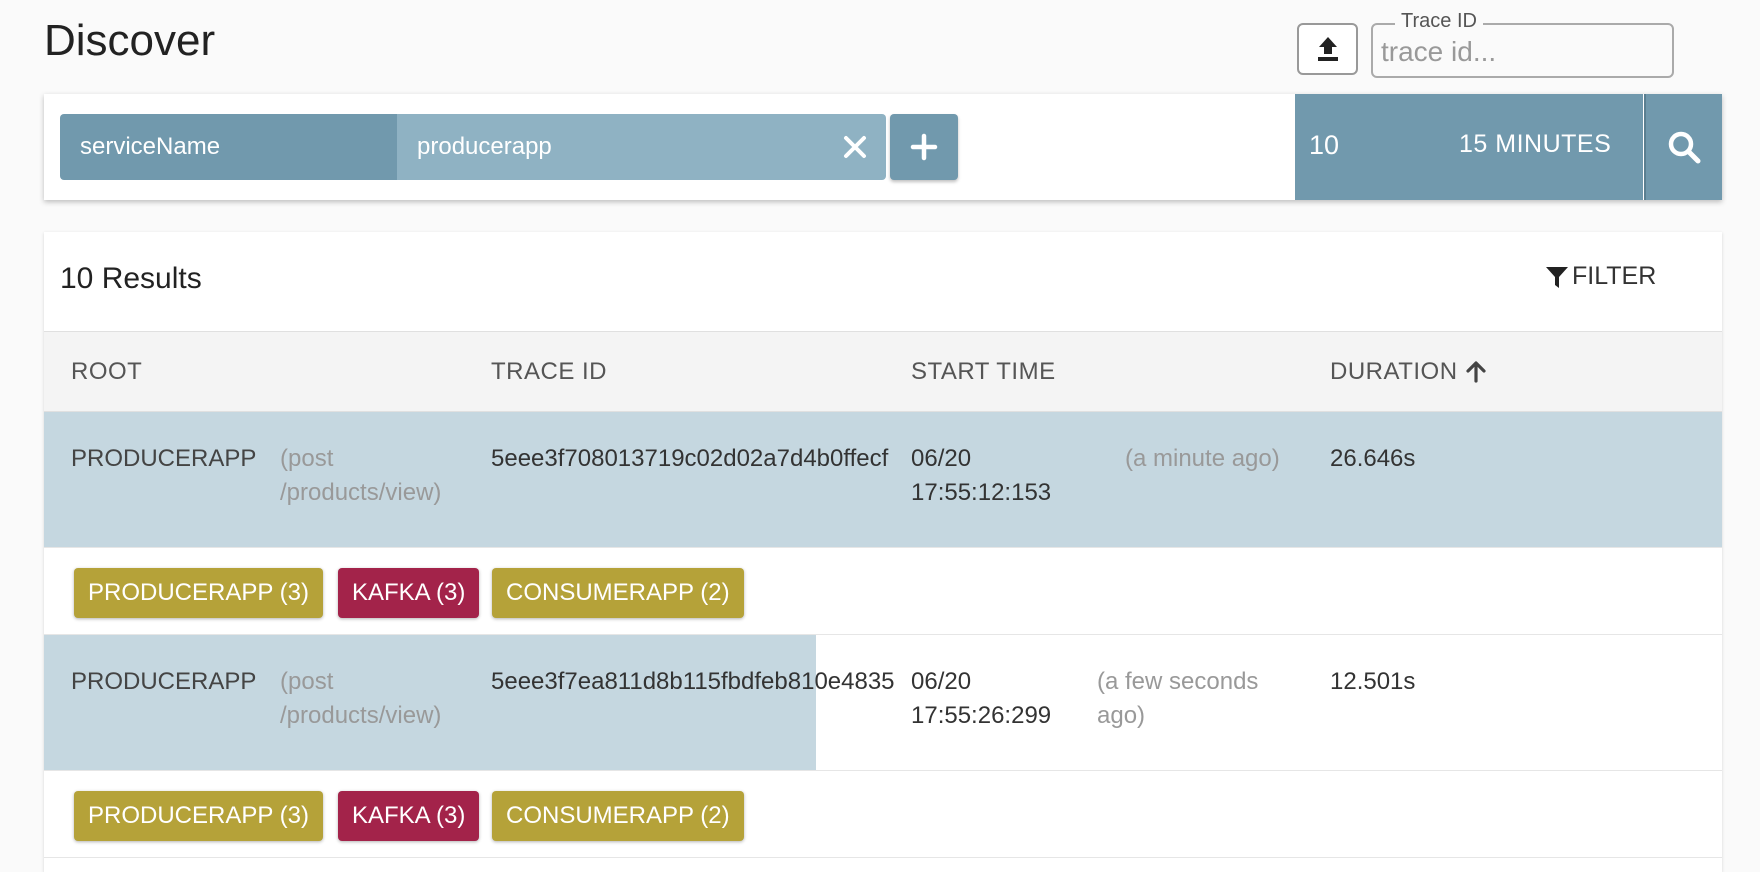  I want to click on close-icon, so click(855, 147).